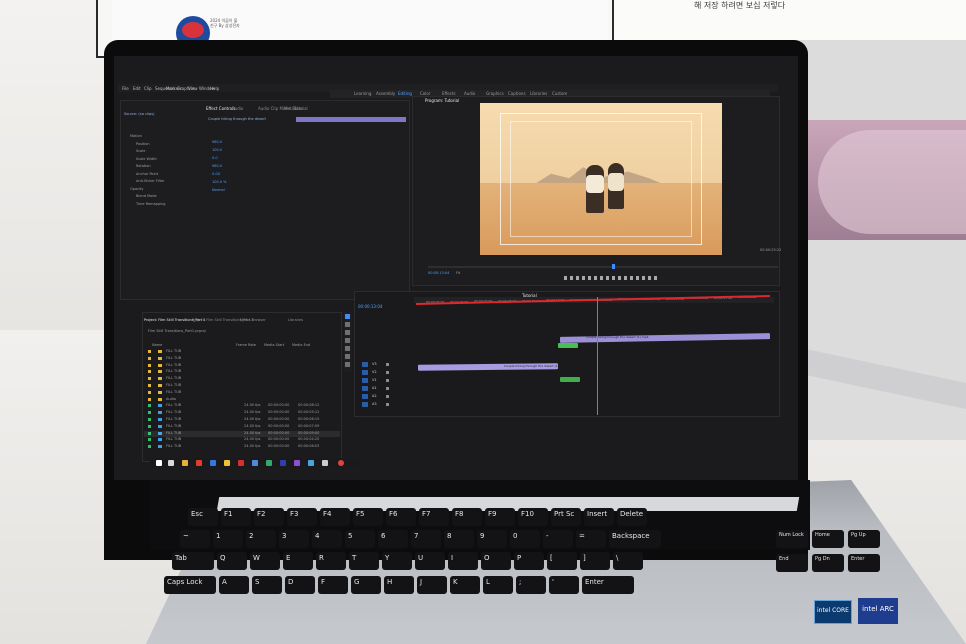 The height and width of the screenshot is (644, 966). Describe the element at coordinates (215, 158) in the screenshot. I see `effect-value-2: 0.0` at that location.